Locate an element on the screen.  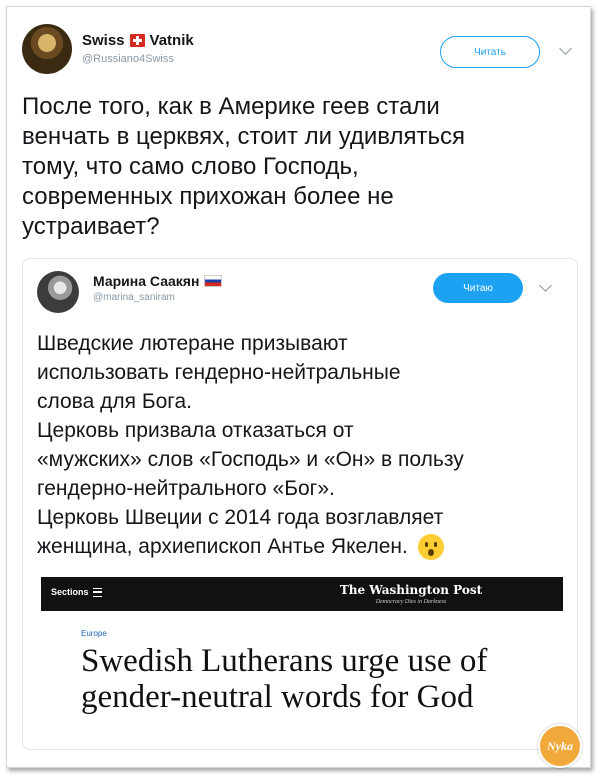
hushed-face-emoji-icon is located at coordinates (430, 547).